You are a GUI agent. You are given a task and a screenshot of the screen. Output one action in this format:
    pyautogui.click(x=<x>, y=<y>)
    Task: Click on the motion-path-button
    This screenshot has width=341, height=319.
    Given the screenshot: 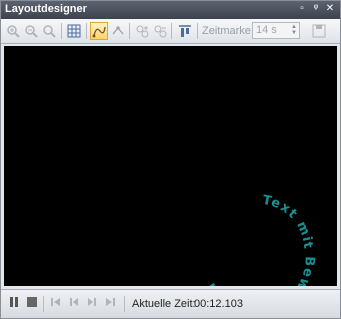 What is the action you would take?
    pyautogui.click(x=99, y=31)
    